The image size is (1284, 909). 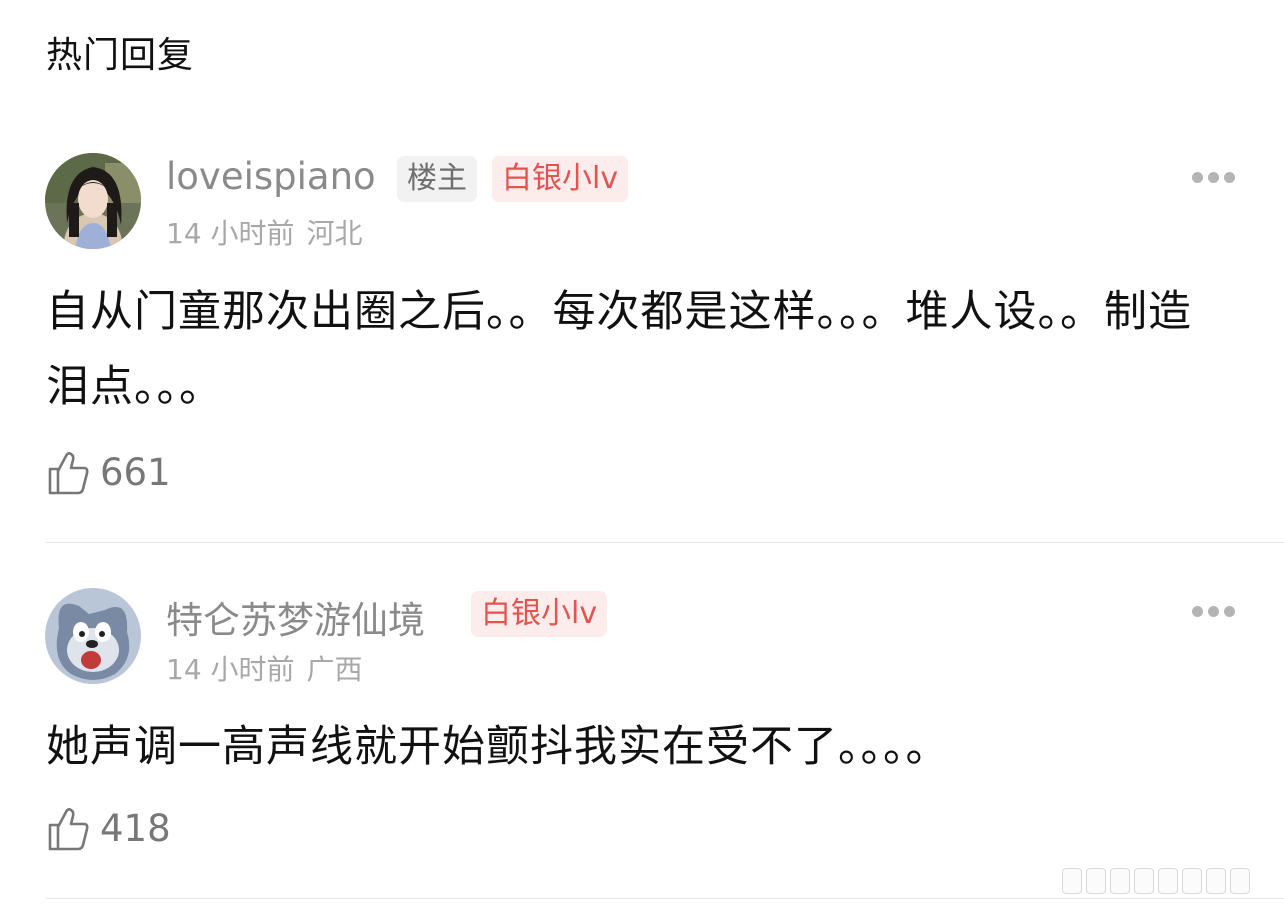 What do you see at coordinates (334, 233) in the screenshot?
I see `location: 河北` at bounding box center [334, 233].